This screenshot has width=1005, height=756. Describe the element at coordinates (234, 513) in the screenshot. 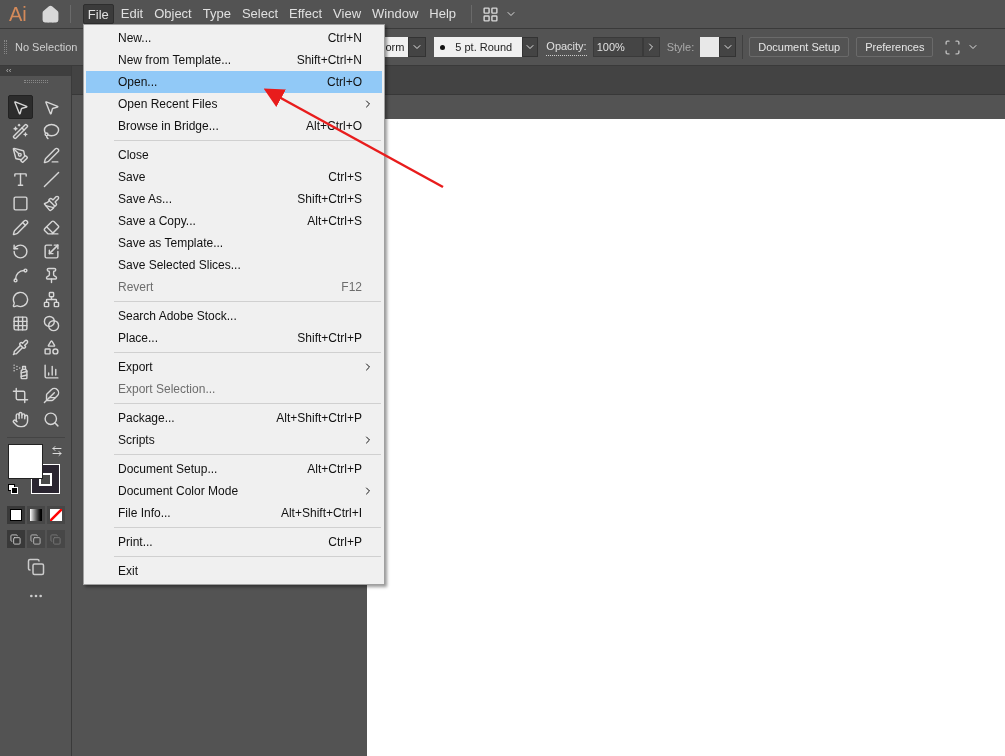

I see `menu-option: File Info... Alt+Shift+Ctrl+I` at that location.